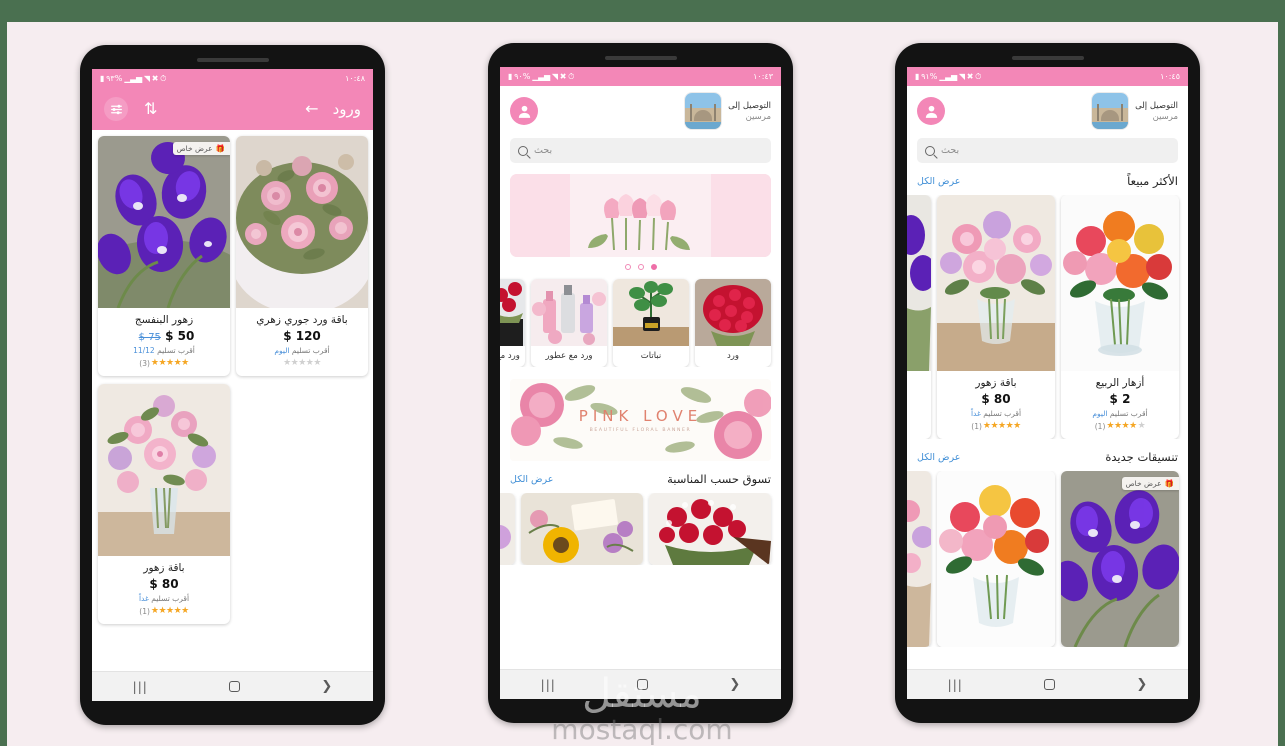  I want to click on mute-icon: ✖, so click(563, 76).